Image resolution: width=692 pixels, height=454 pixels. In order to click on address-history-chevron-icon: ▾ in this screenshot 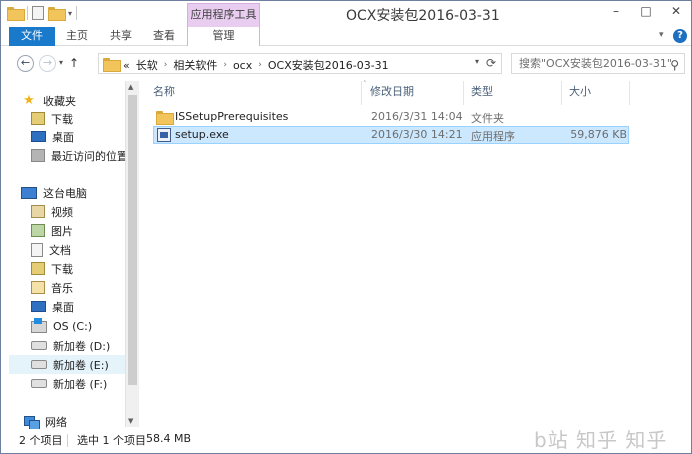, I will do `click(477, 61)`.